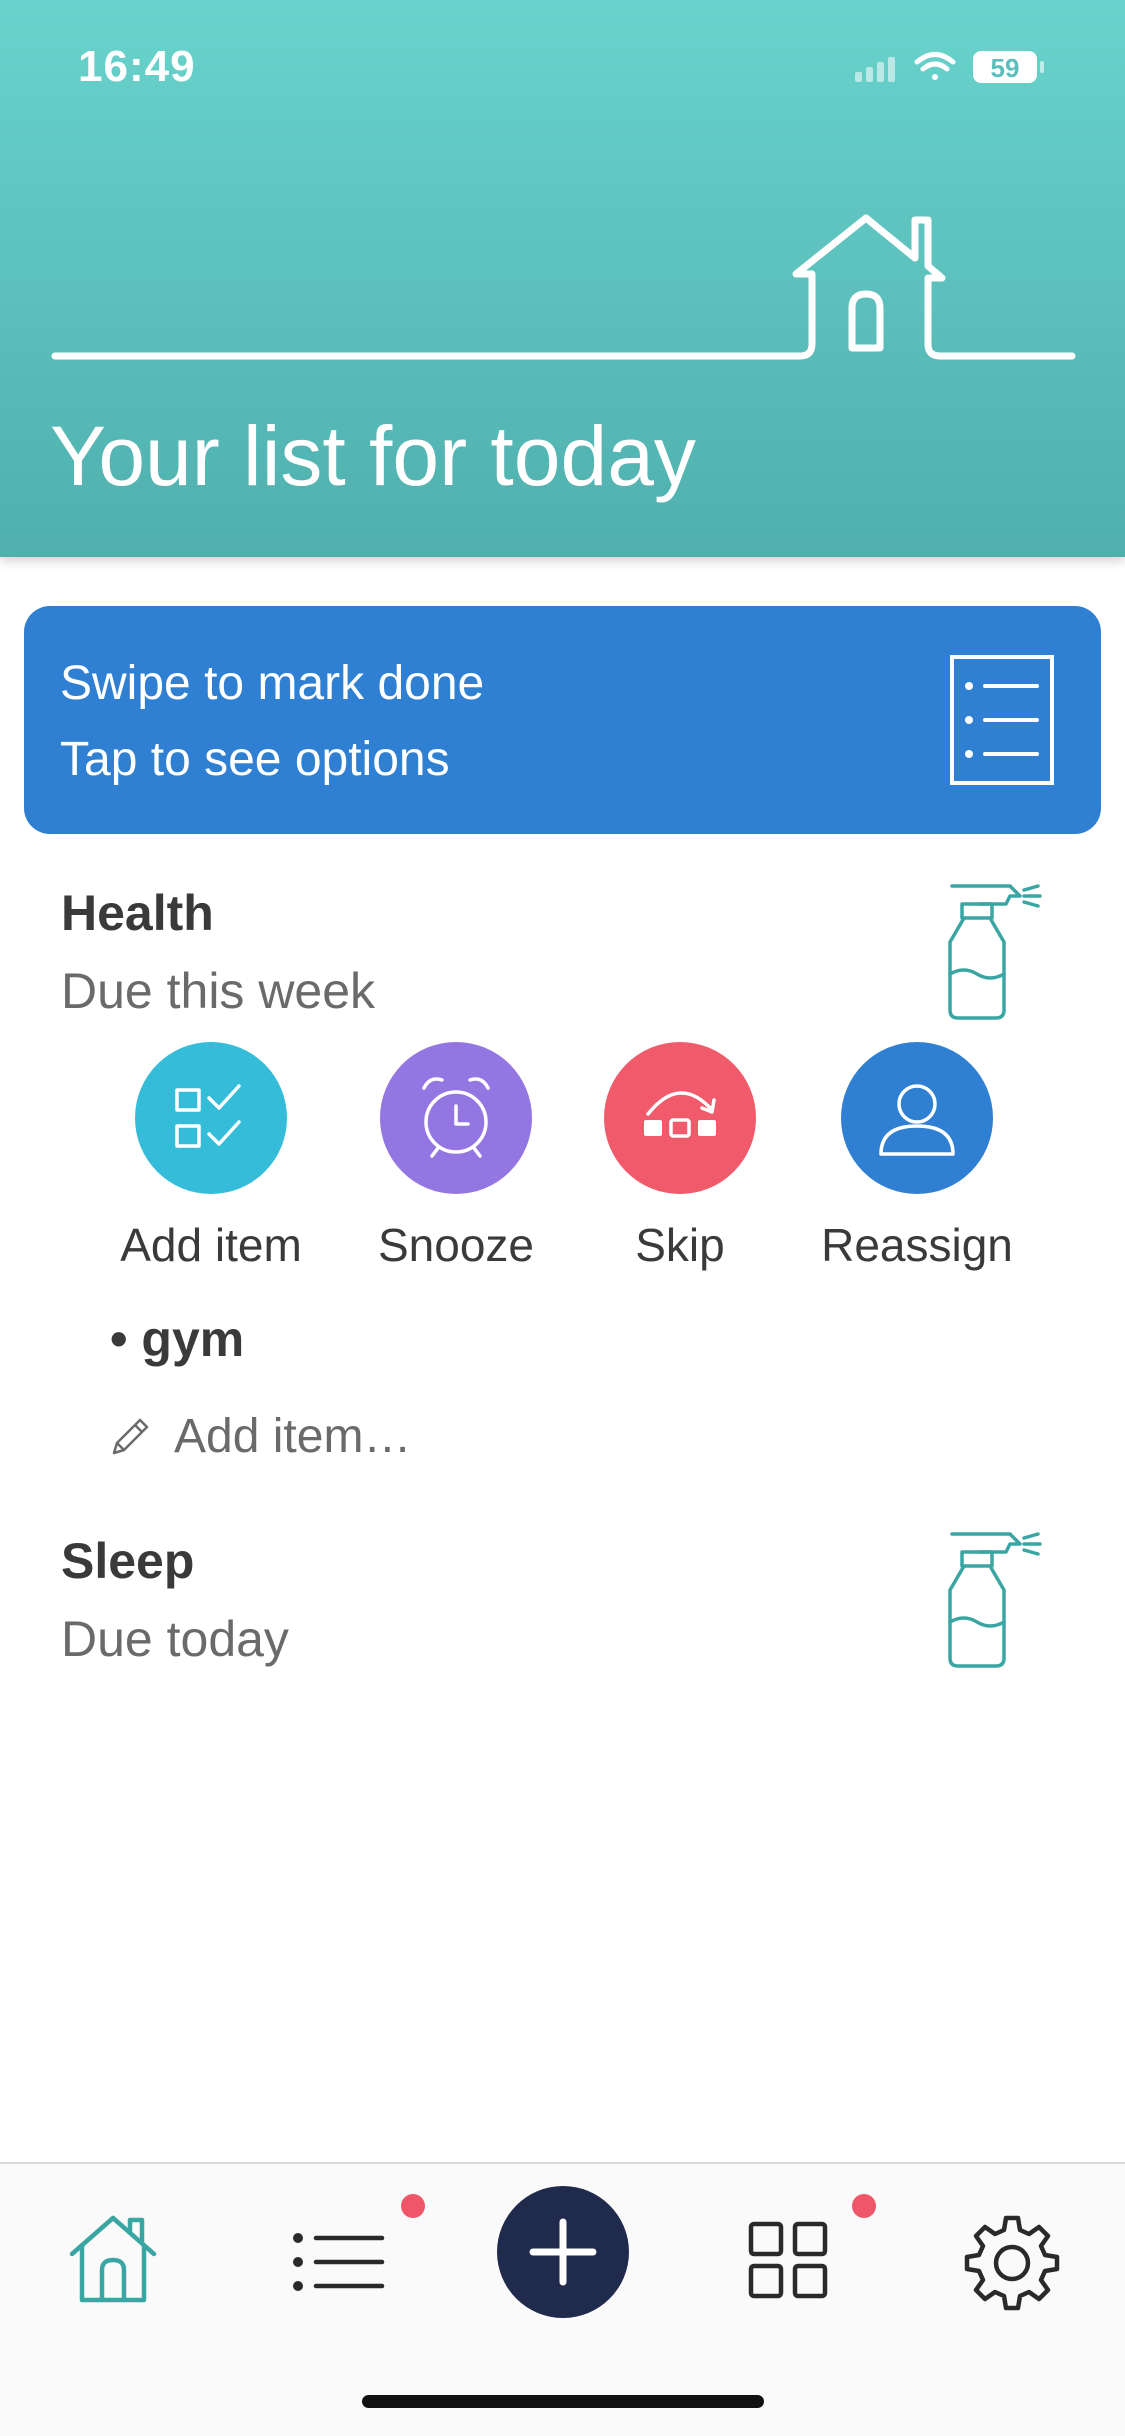  Describe the element at coordinates (1002, 720) in the screenshot. I see `list-document-icon` at that location.